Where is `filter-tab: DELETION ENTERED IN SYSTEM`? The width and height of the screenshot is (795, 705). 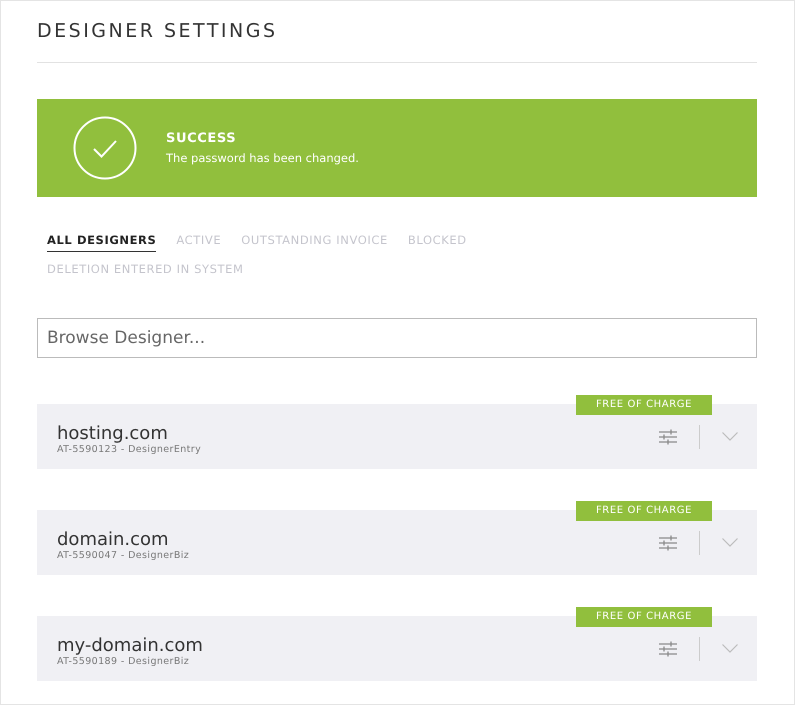
filter-tab: DELETION ENTERED IN SYSTEM is located at coordinates (145, 271).